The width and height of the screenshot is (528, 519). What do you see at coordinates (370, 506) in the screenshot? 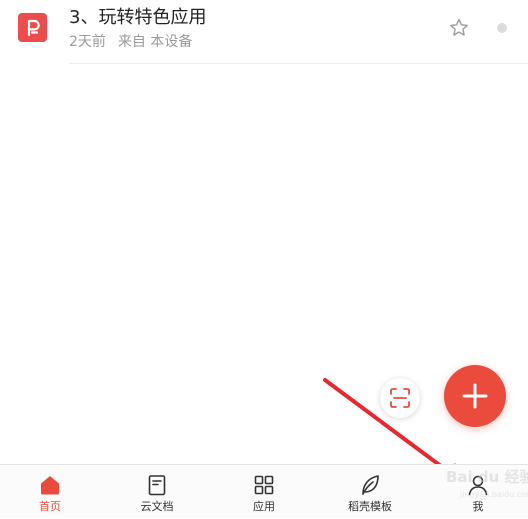
I see `tab-label: 稻壳模板` at bounding box center [370, 506].